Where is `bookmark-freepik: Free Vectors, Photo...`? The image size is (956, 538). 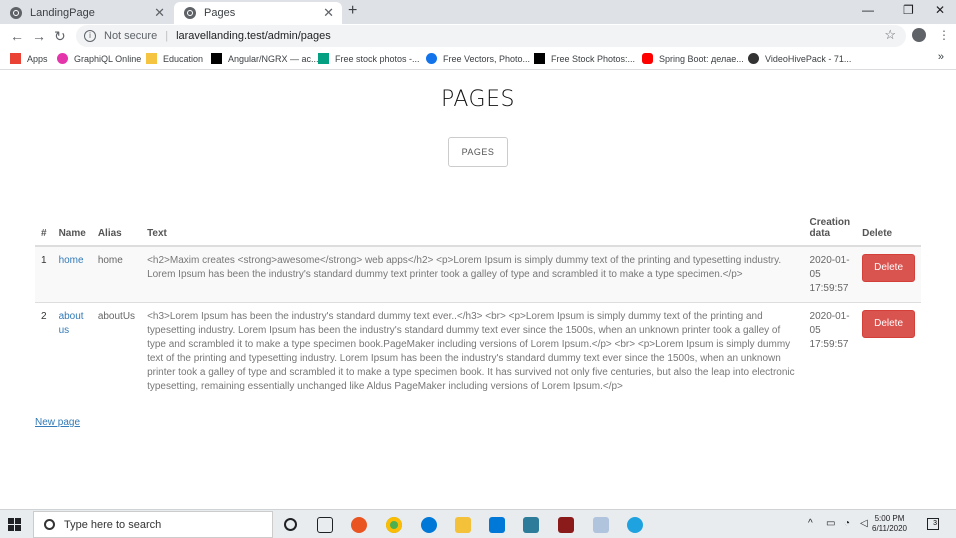
bookmark-freepik: Free Vectors, Photo... is located at coordinates (478, 58).